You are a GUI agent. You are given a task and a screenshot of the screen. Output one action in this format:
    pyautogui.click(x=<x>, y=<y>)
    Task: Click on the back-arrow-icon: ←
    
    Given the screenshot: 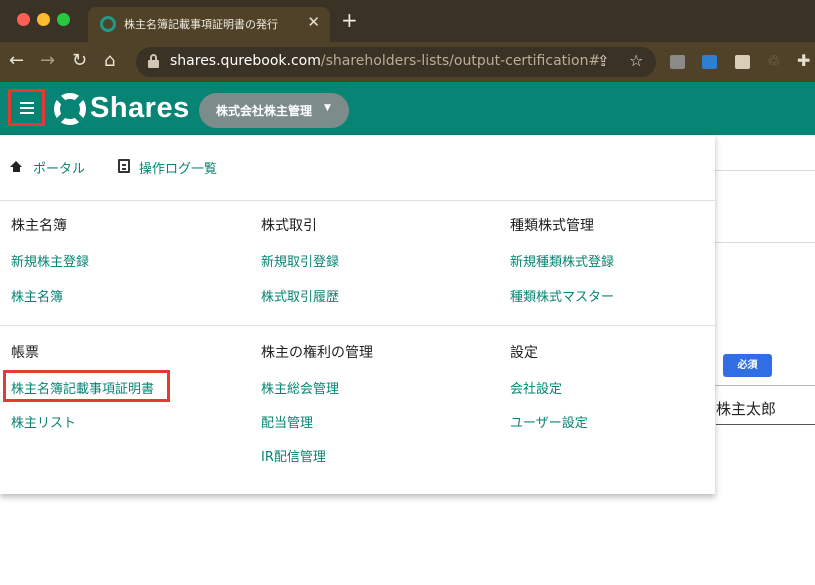 What is the action you would take?
    pyautogui.click(x=16, y=61)
    